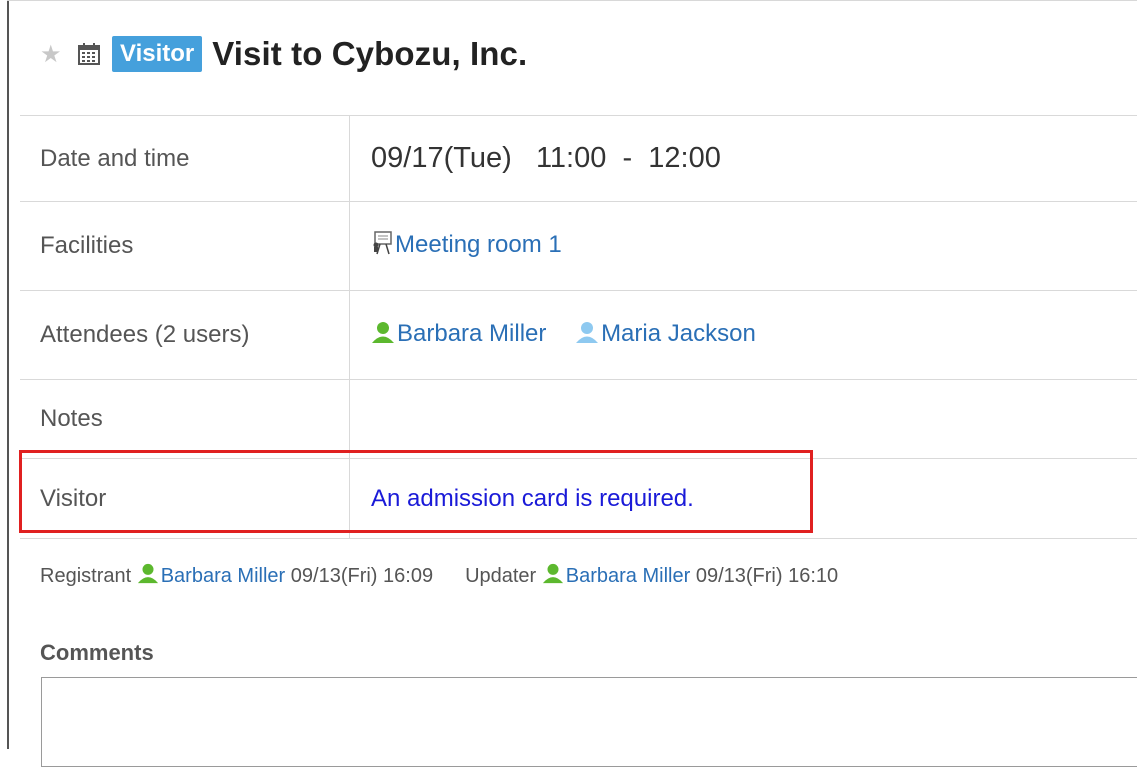  Describe the element at coordinates (185, 419) in the screenshot. I see `notes-label: Notes` at that location.